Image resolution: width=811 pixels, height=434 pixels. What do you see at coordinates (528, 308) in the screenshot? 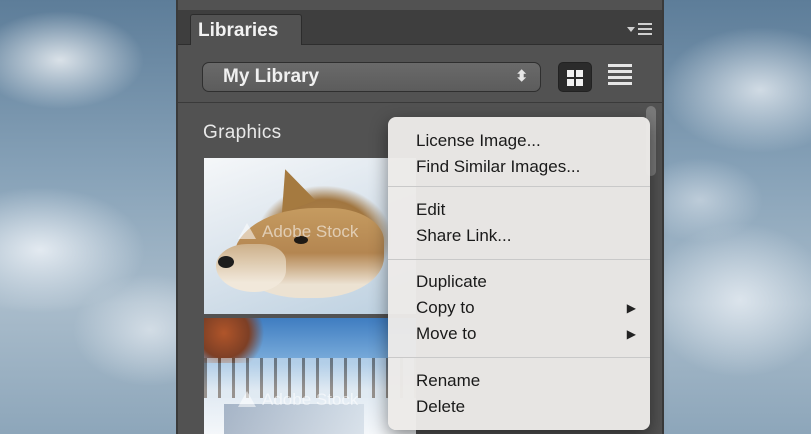
I see `menu-item-copy-to: Copy to ▶` at bounding box center [528, 308].